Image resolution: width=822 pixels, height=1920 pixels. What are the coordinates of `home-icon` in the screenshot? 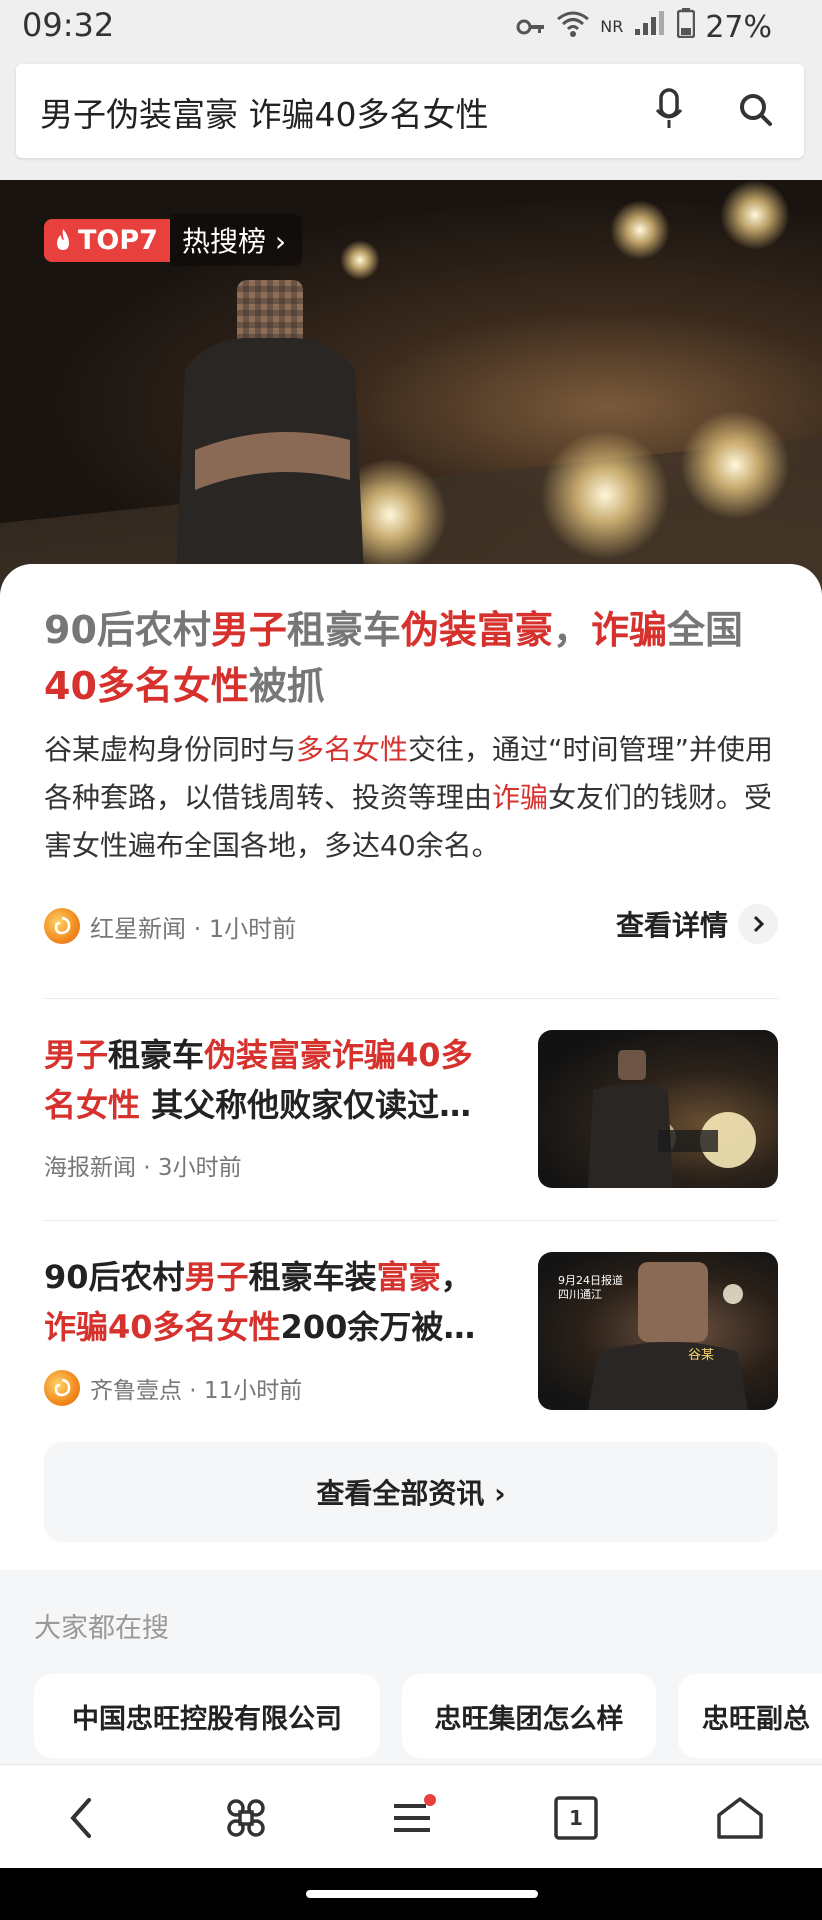 It's located at (740, 1818).